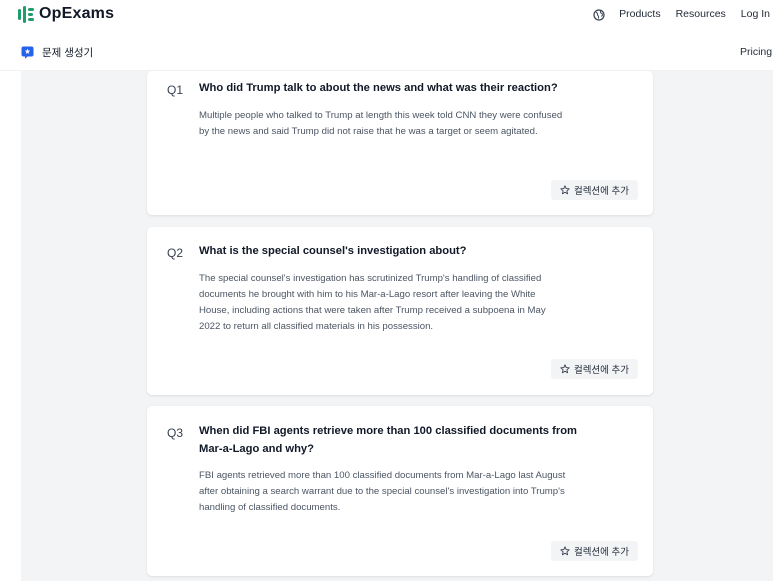 The height and width of the screenshot is (581, 773). I want to click on nav-pricing: Pricing, so click(756, 52).